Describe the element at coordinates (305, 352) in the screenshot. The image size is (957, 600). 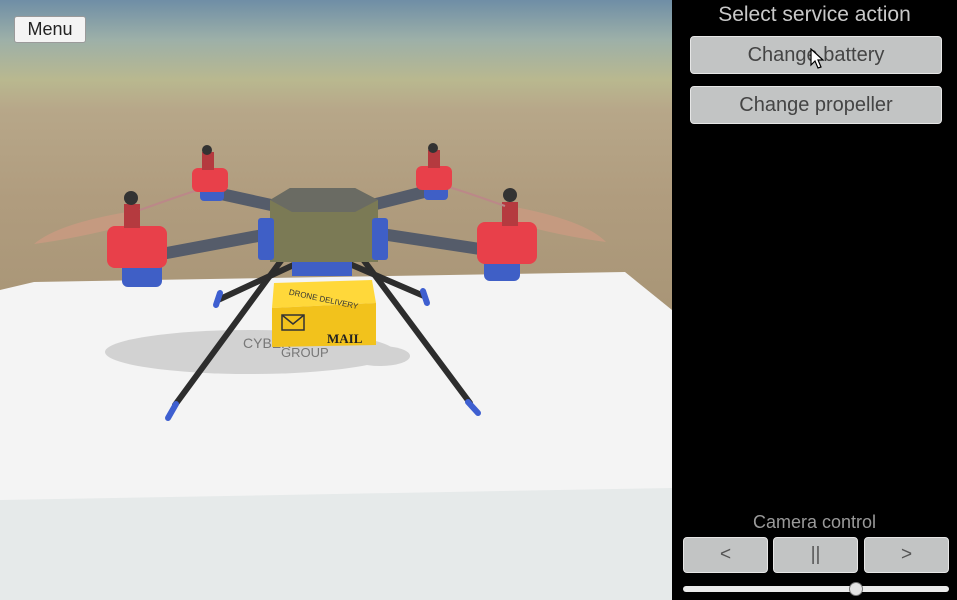
I see `floor-logo-line2: GROUP` at that location.